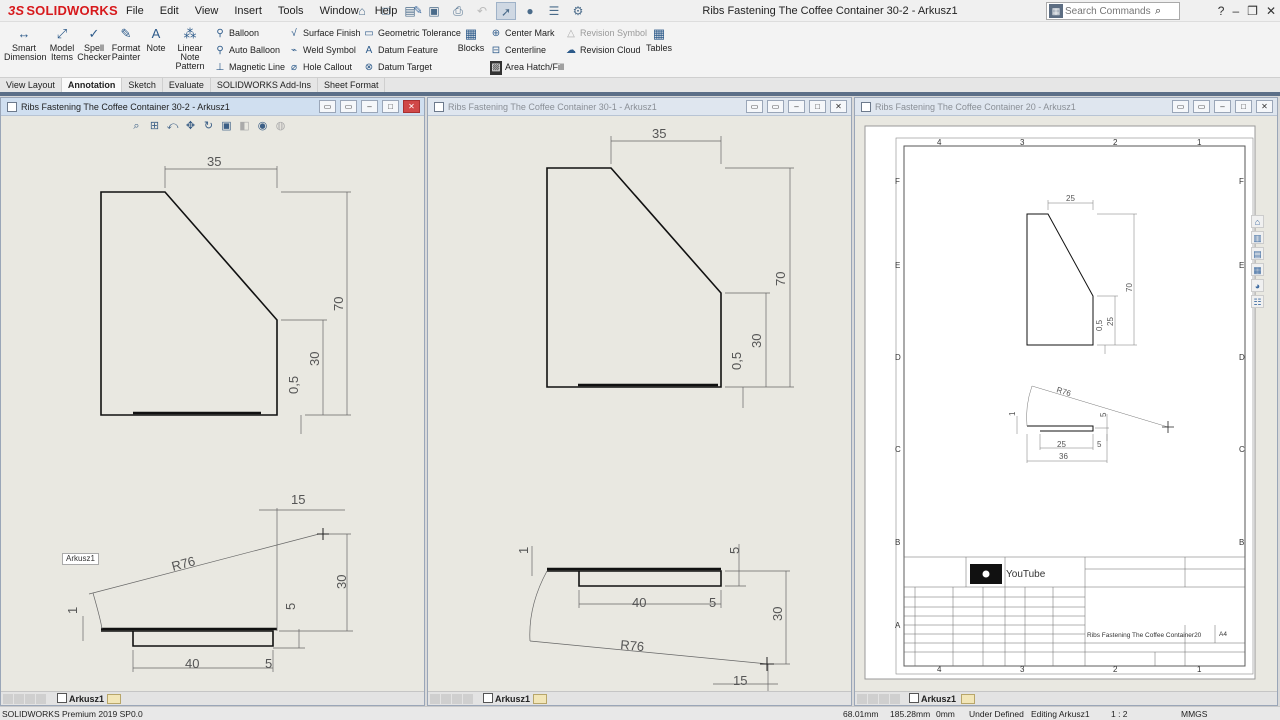 This screenshot has width=1280, height=720. I want to click on save-icon: ▣, so click(434, 11).